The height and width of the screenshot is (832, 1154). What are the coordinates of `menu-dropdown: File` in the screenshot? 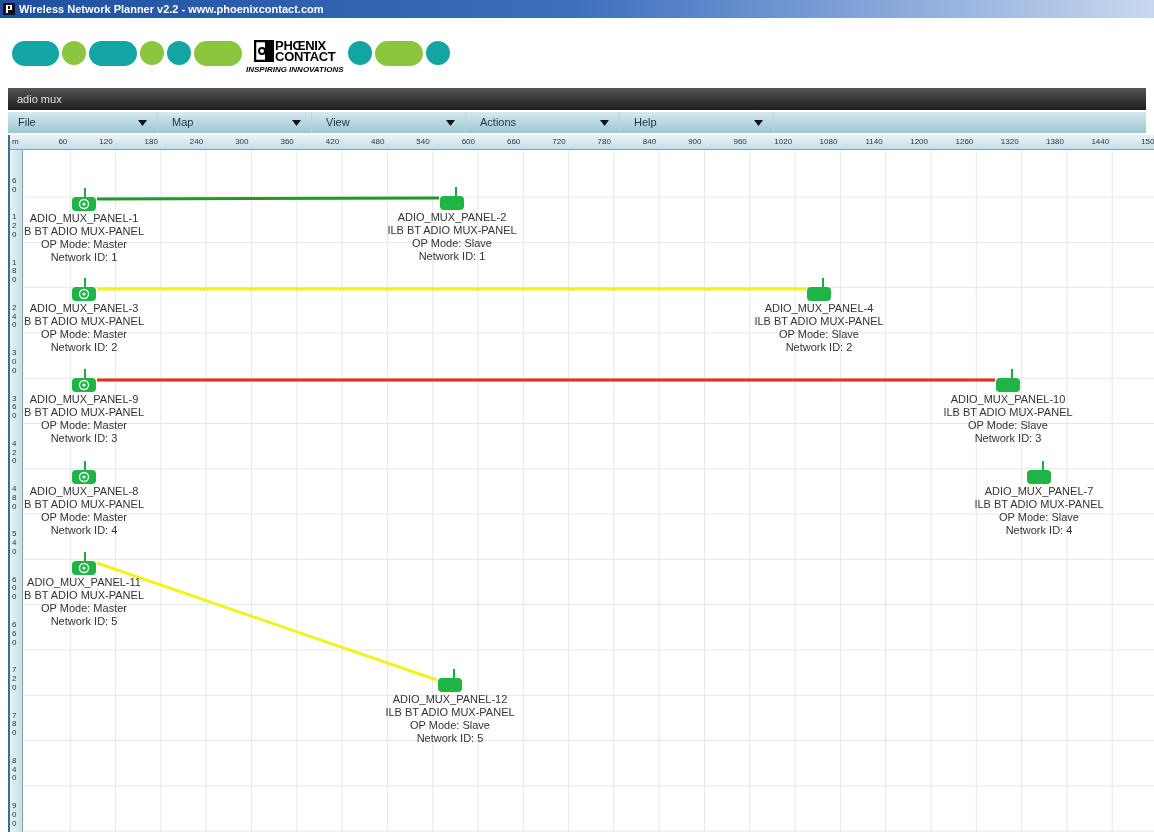 It's located at (83, 122).